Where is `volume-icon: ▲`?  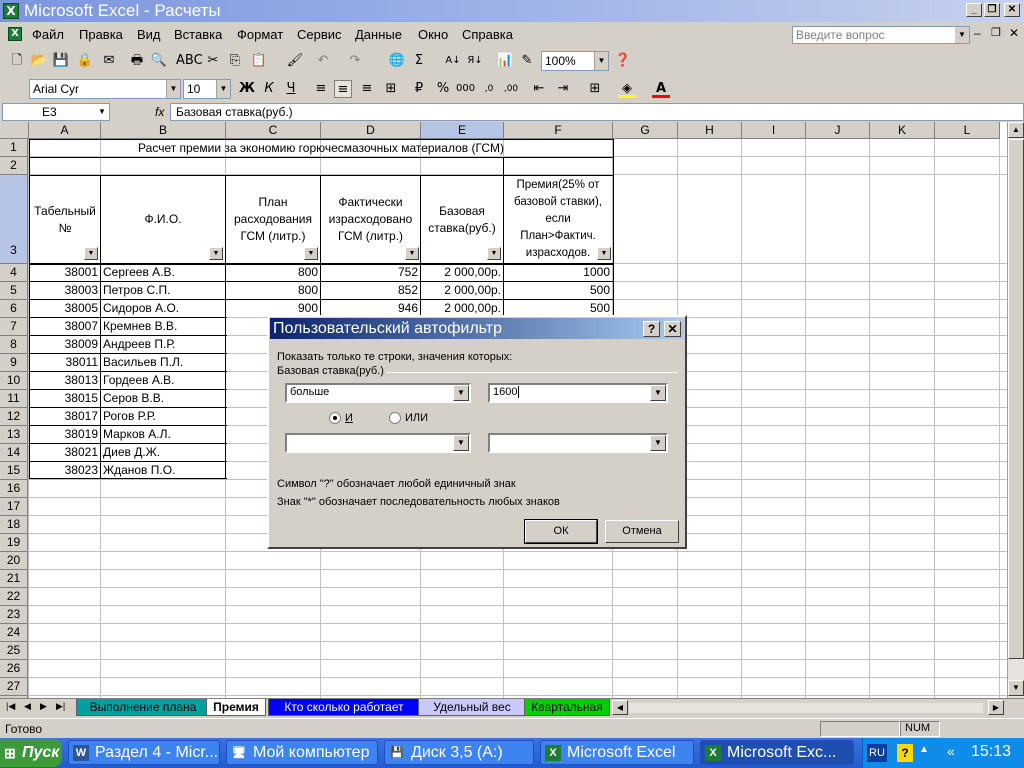
volume-icon: ▲ is located at coordinates (924, 749).